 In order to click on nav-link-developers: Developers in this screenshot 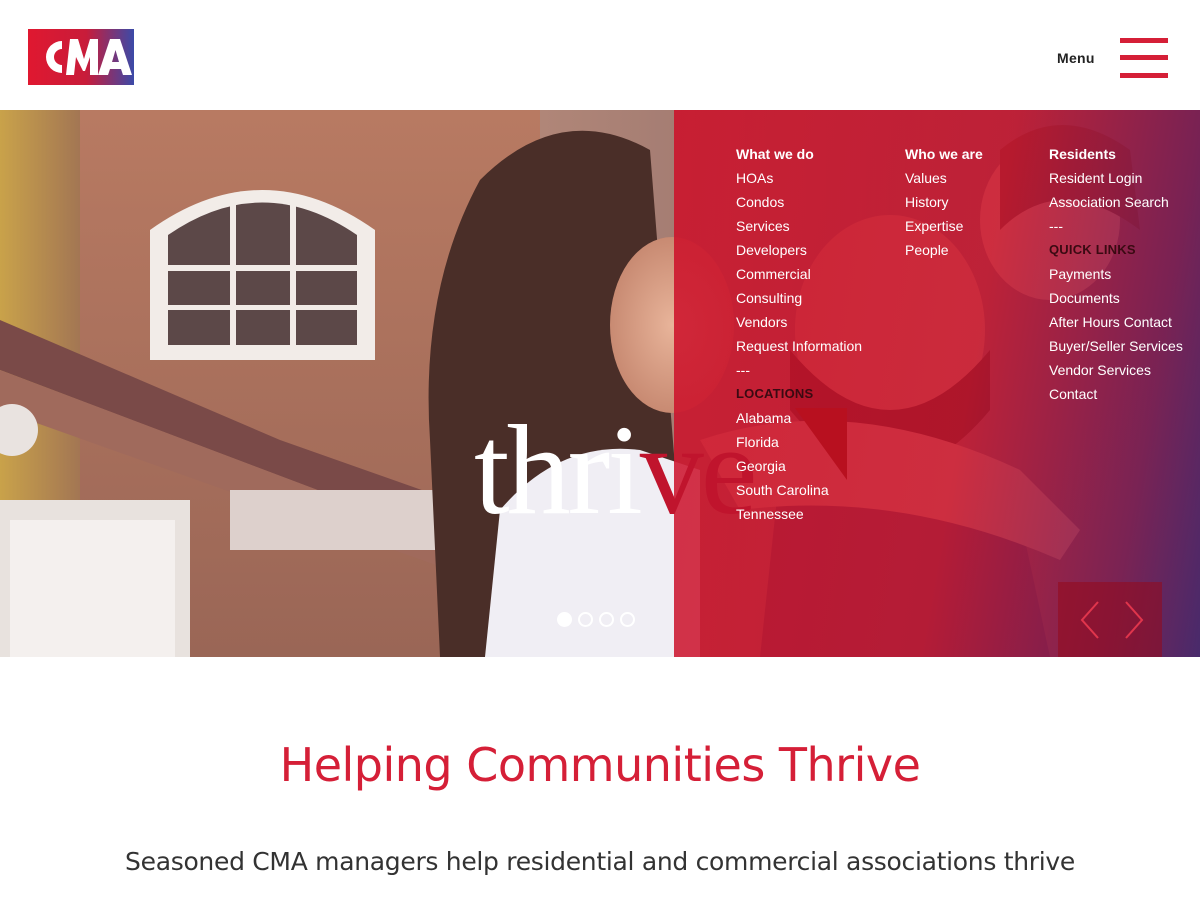, I will do `click(799, 252)`.